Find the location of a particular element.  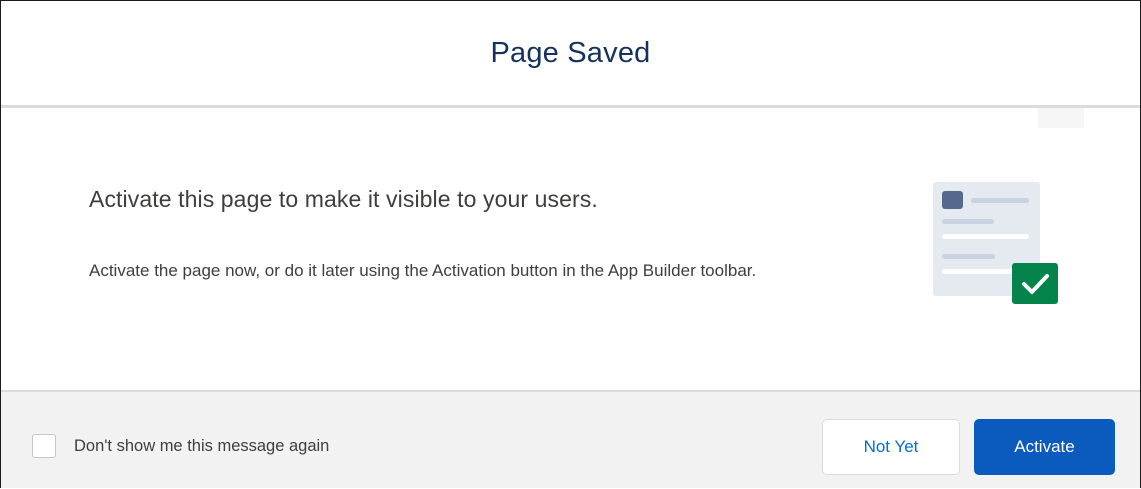

not-yet-button: Not Yet is located at coordinates (891, 447).